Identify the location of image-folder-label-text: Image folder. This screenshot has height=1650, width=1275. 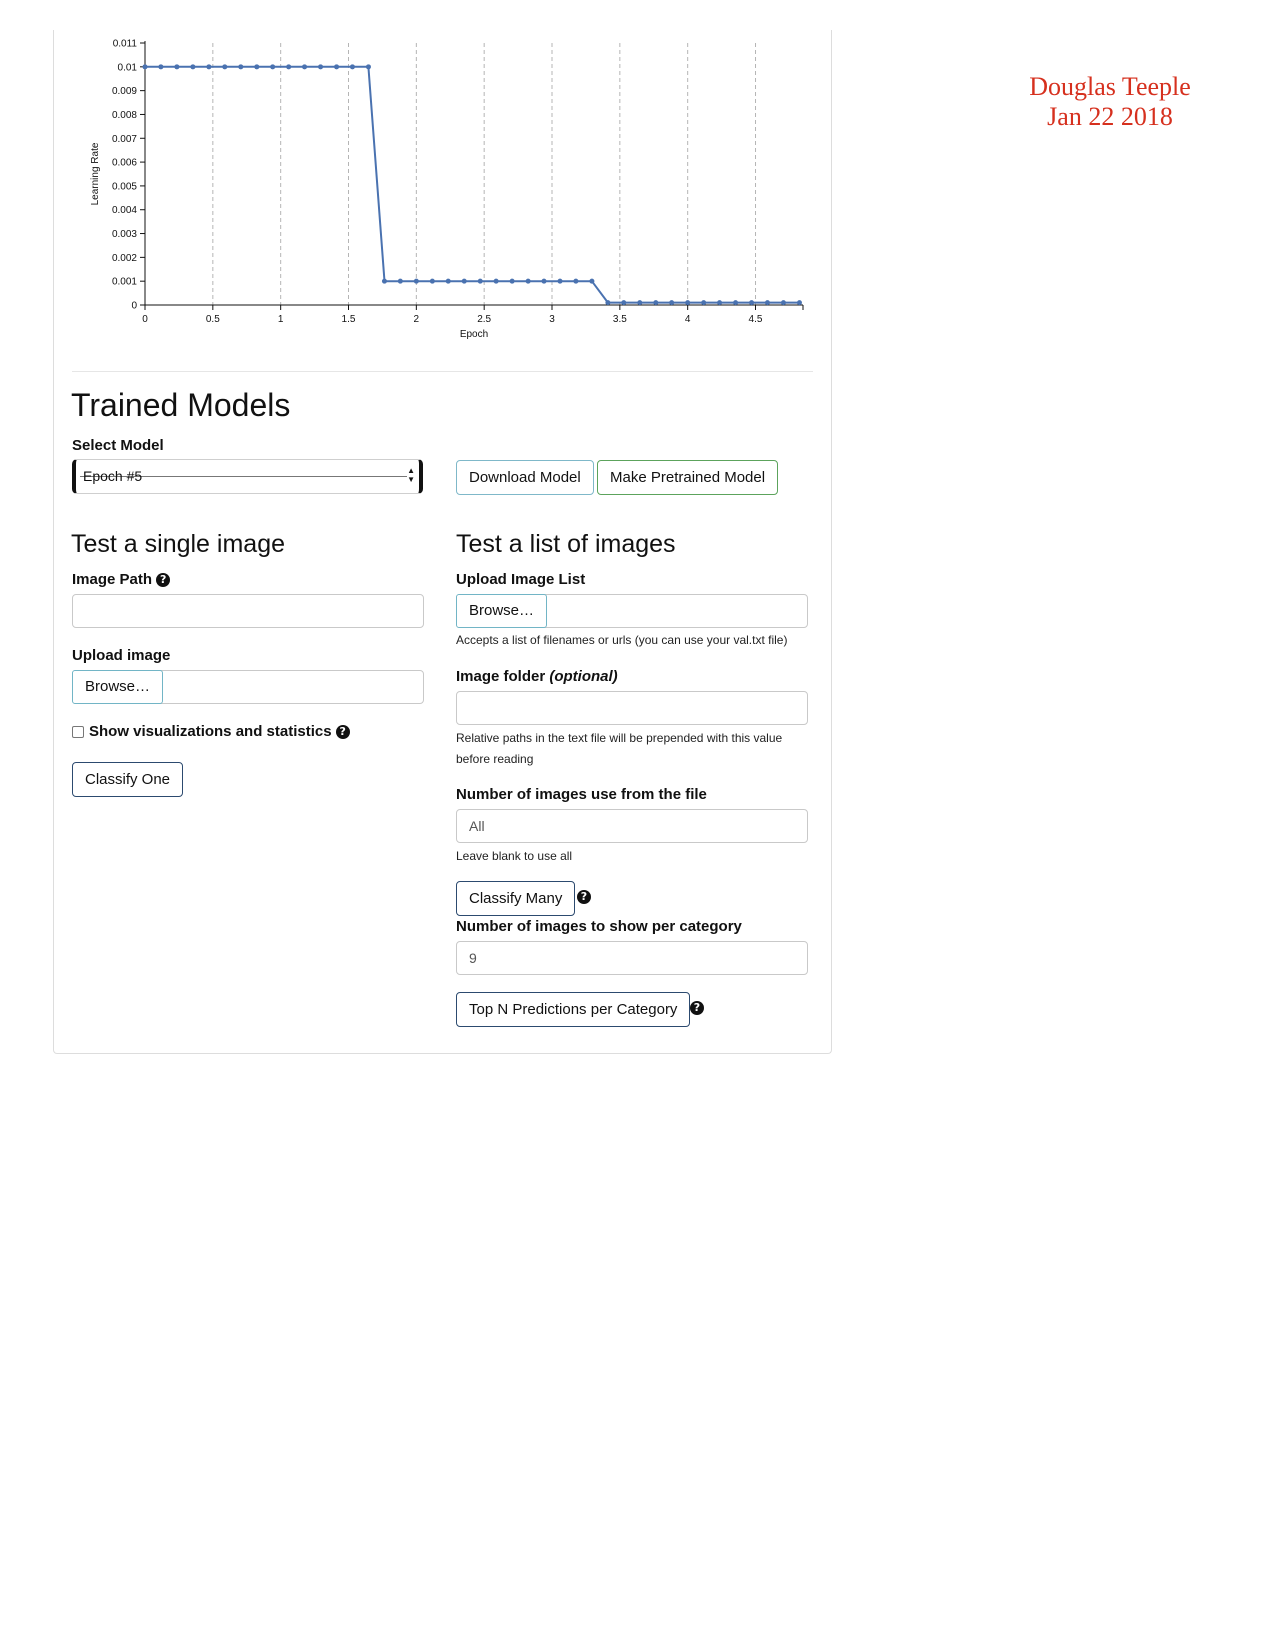
(501, 676).